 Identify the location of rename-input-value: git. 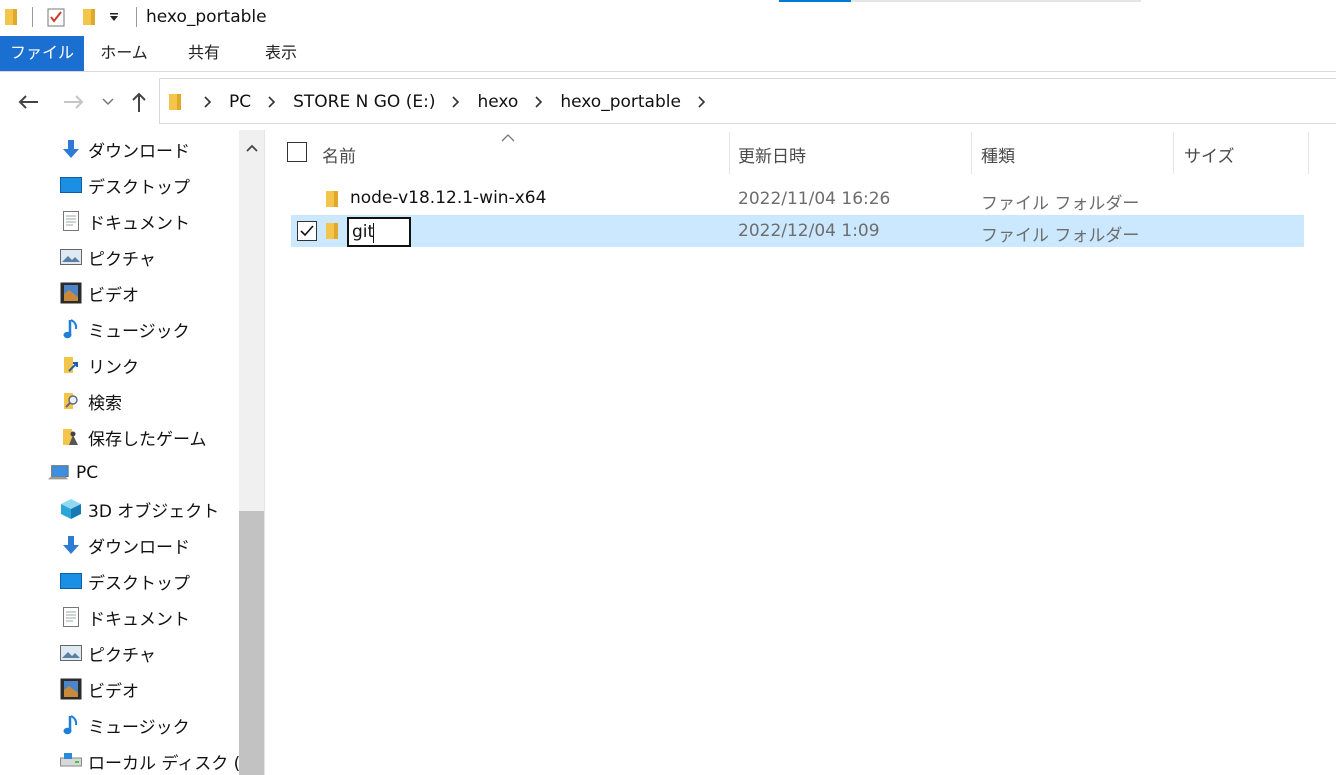
(363, 232).